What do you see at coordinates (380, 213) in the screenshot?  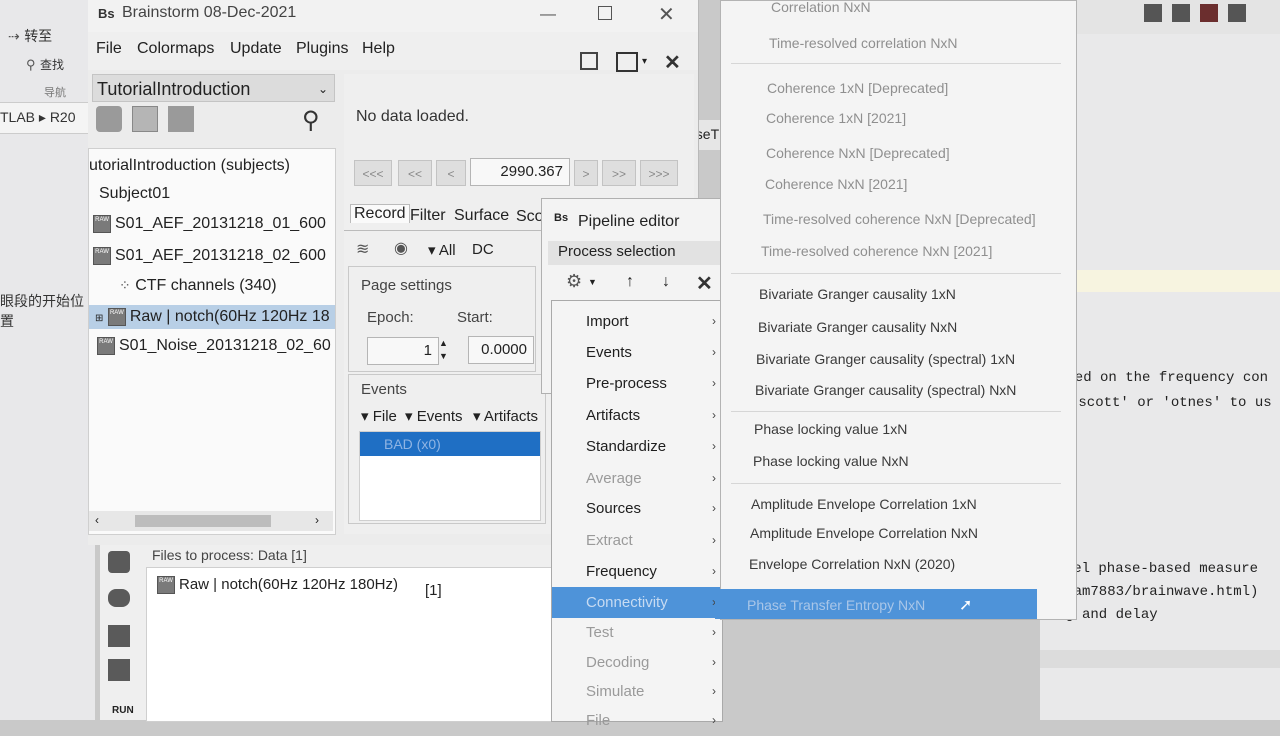 I see `tab-record: Record` at bounding box center [380, 213].